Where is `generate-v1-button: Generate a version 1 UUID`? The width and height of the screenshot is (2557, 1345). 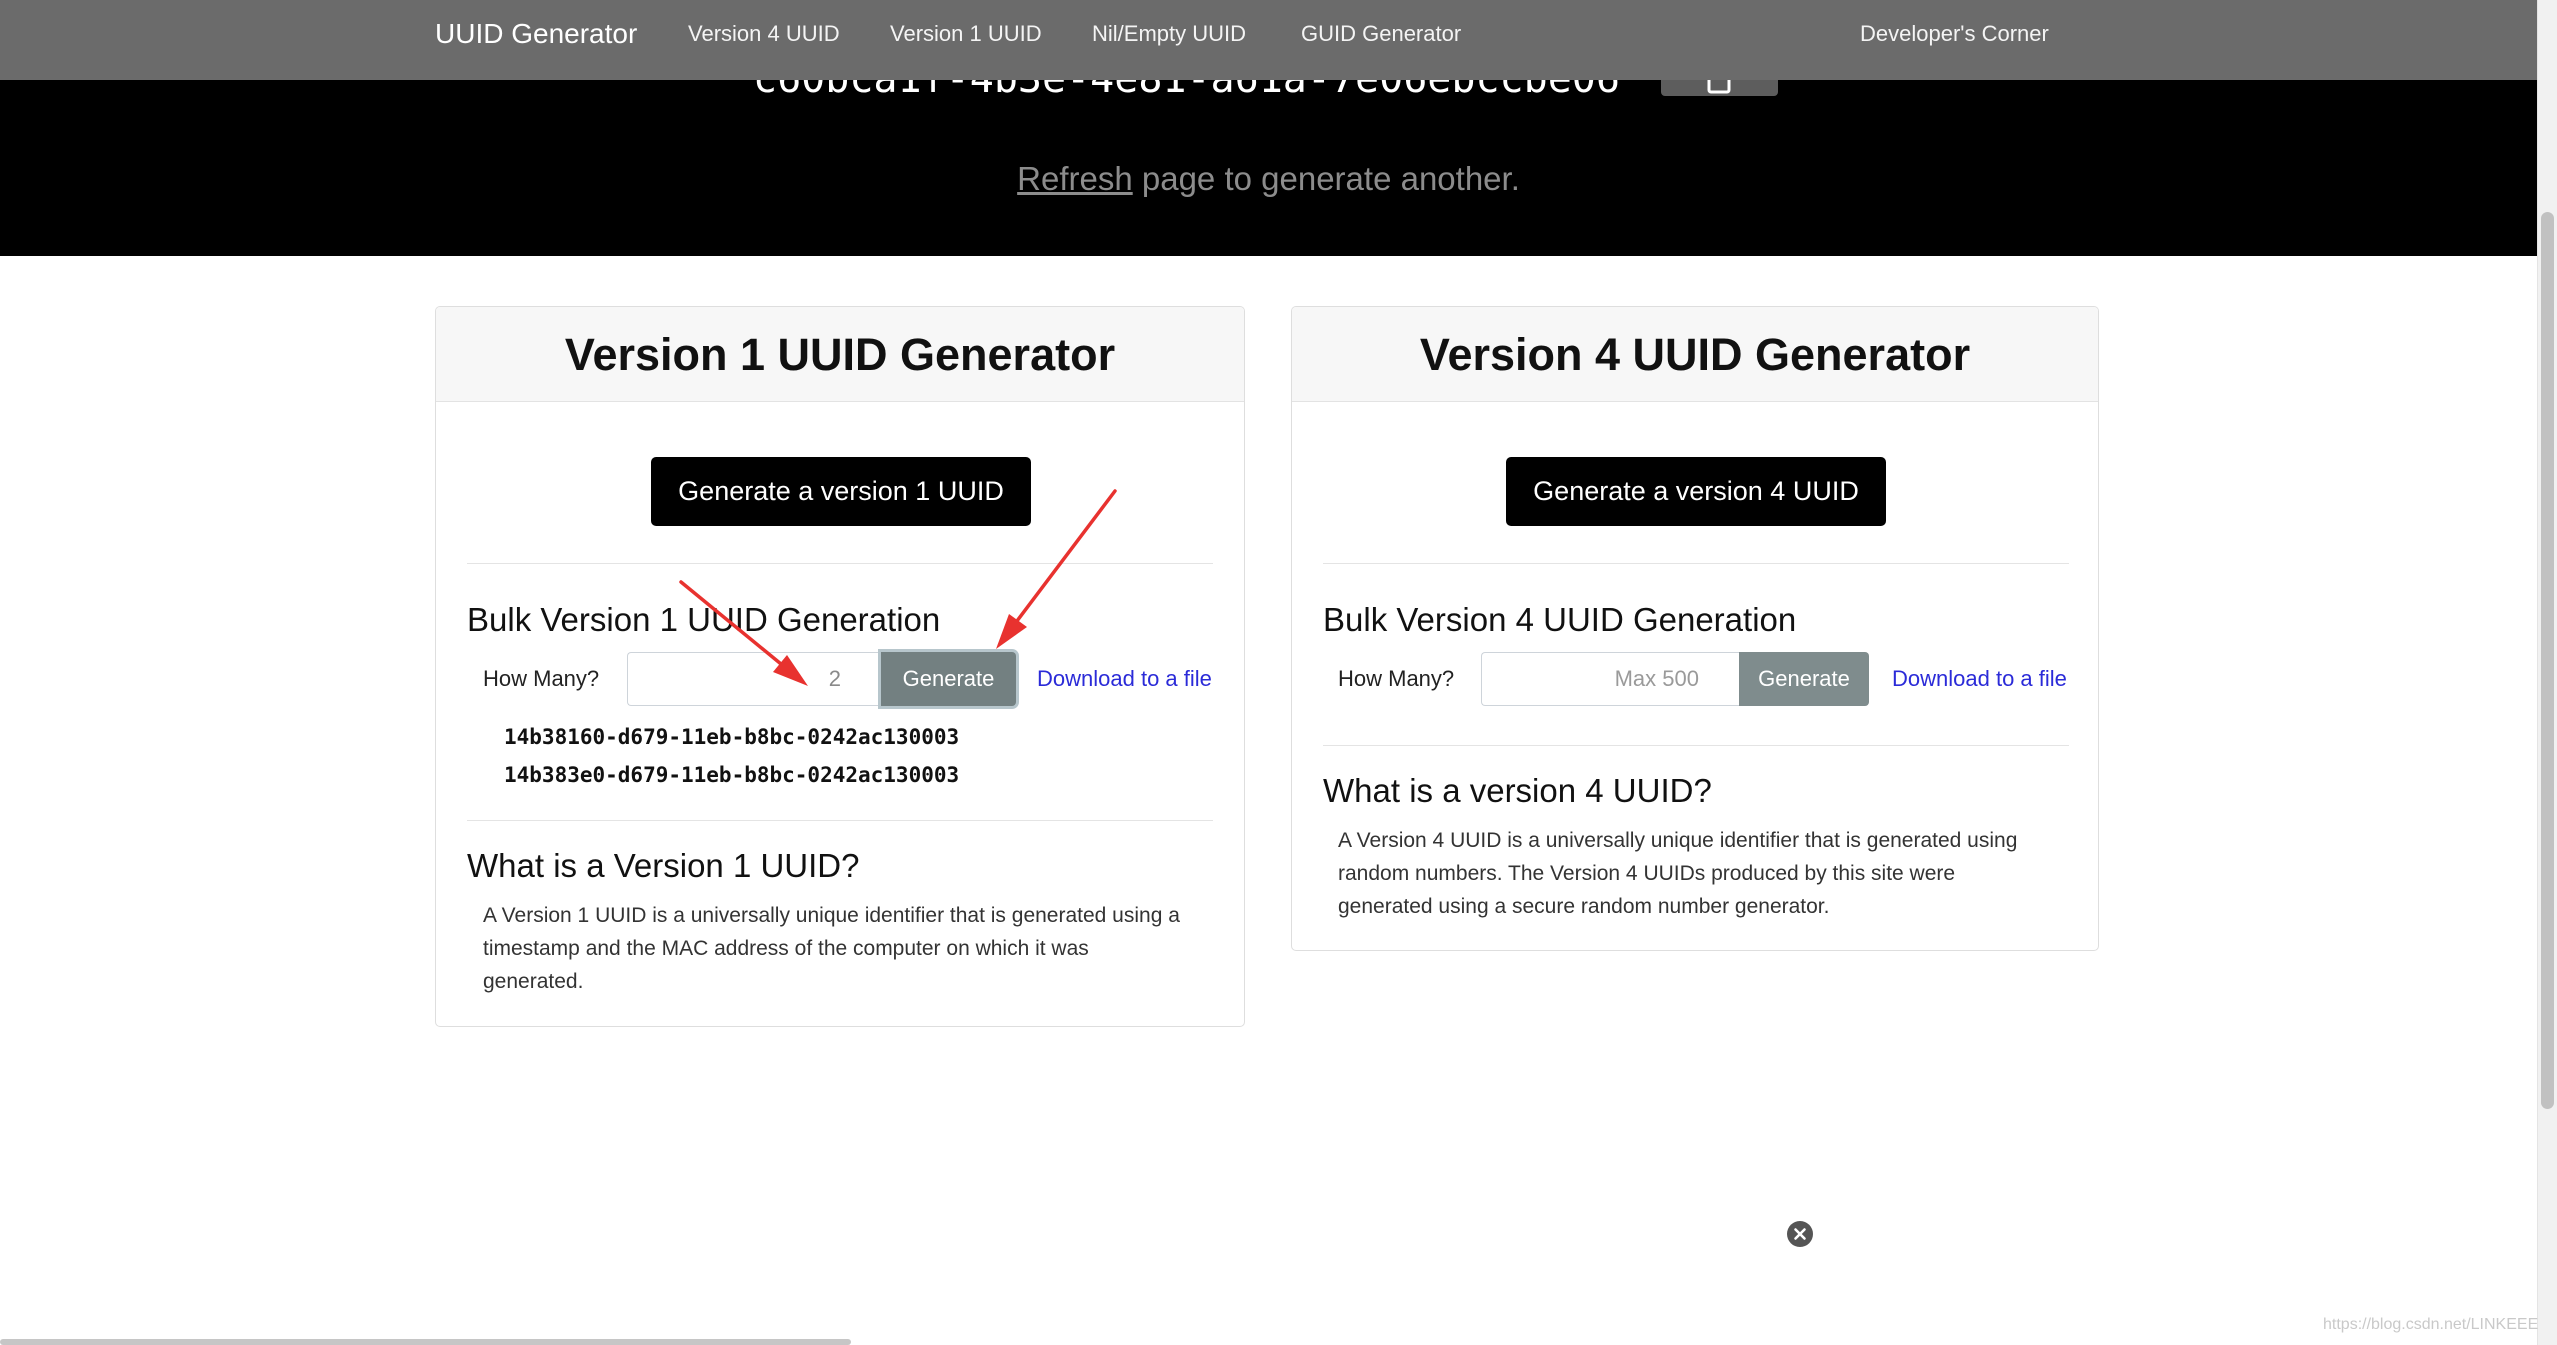 generate-v1-button: Generate a version 1 UUID is located at coordinates (841, 491).